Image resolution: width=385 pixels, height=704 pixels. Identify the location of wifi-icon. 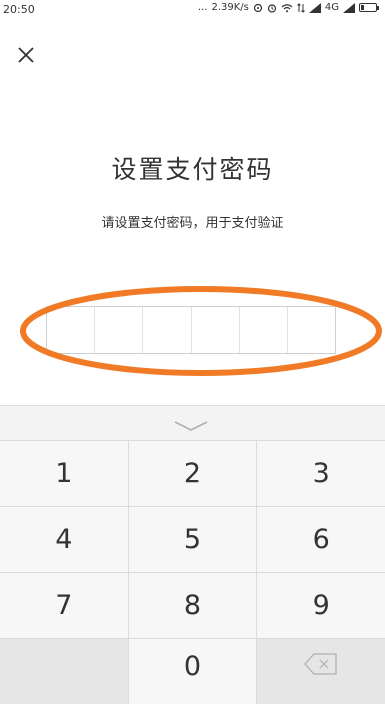
(287, 8).